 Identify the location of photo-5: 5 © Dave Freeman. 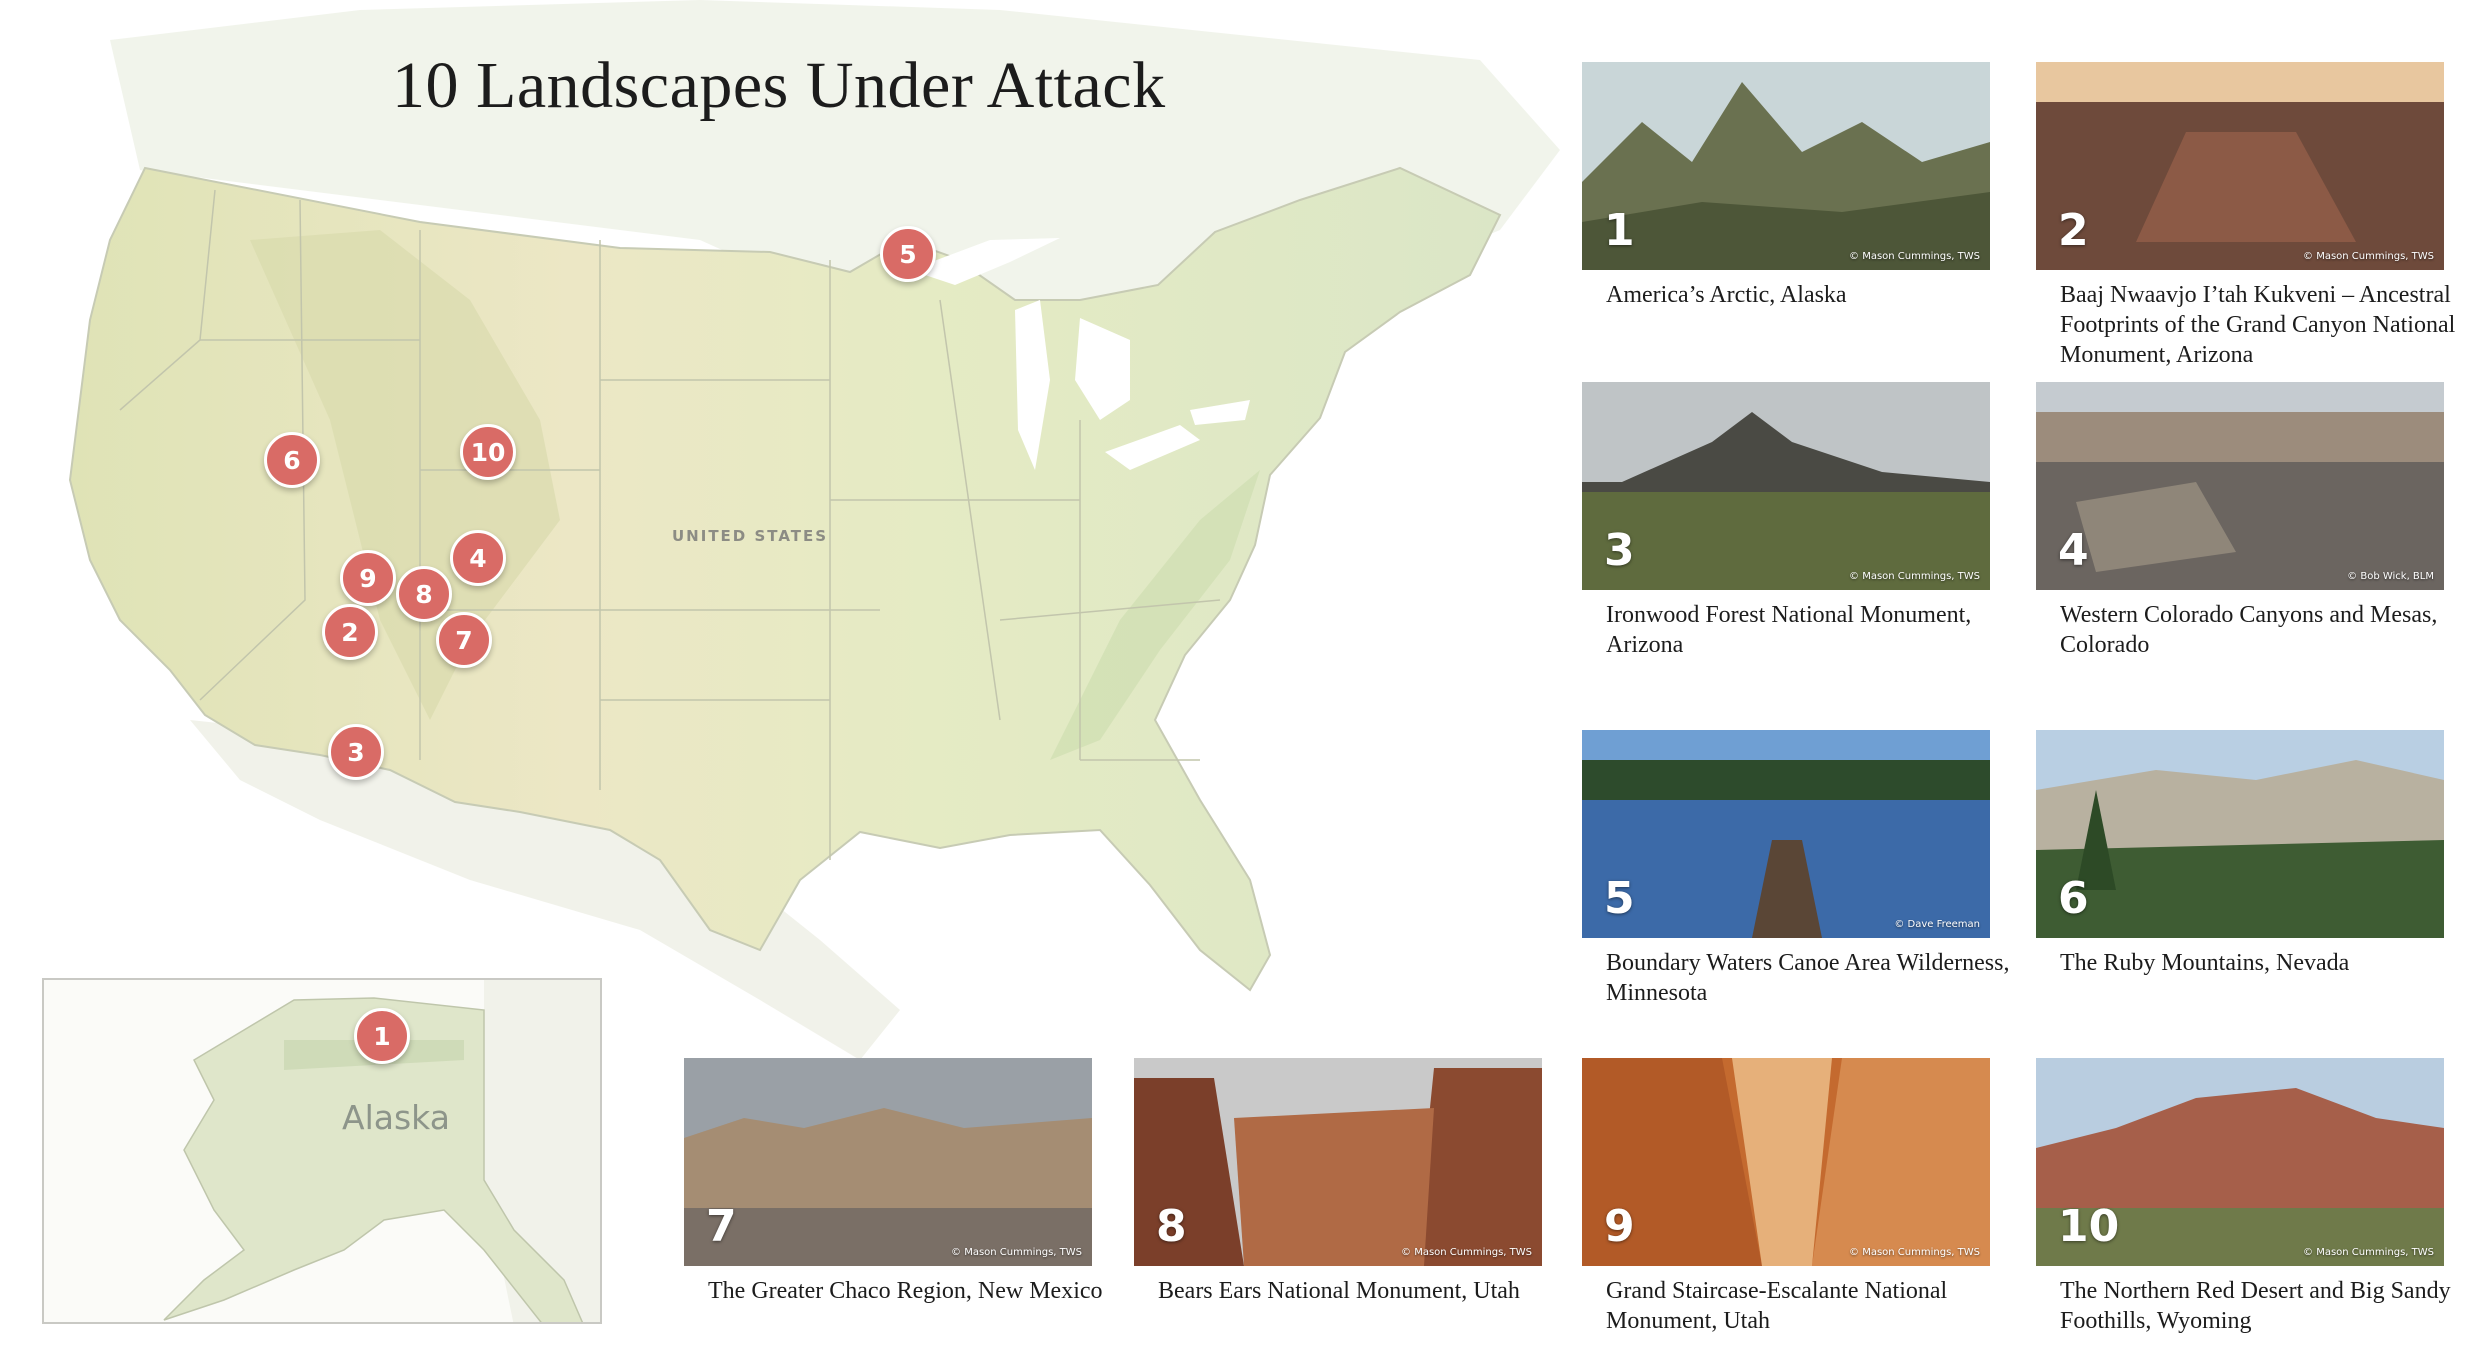
(1786, 834).